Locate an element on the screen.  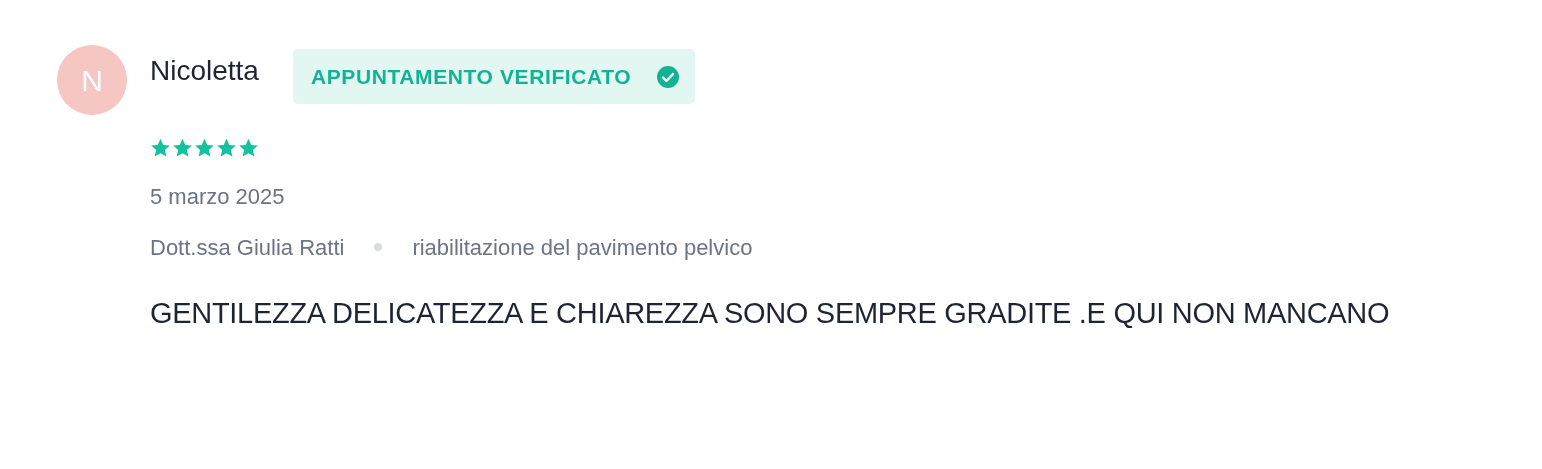
doctor-name: Dott.ssa Giulia Ratti is located at coordinates (247, 247).